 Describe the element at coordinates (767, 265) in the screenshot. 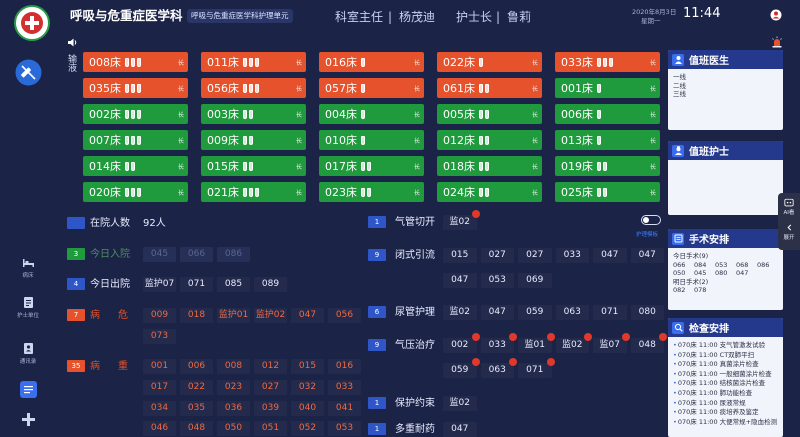

I see `surgery-bed: 086` at that location.